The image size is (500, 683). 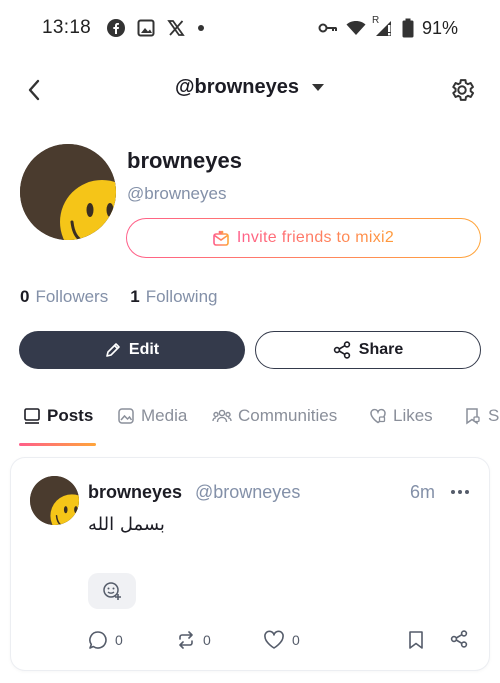 What do you see at coordinates (381, 349) in the screenshot?
I see `share-label: Share` at bounding box center [381, 349].